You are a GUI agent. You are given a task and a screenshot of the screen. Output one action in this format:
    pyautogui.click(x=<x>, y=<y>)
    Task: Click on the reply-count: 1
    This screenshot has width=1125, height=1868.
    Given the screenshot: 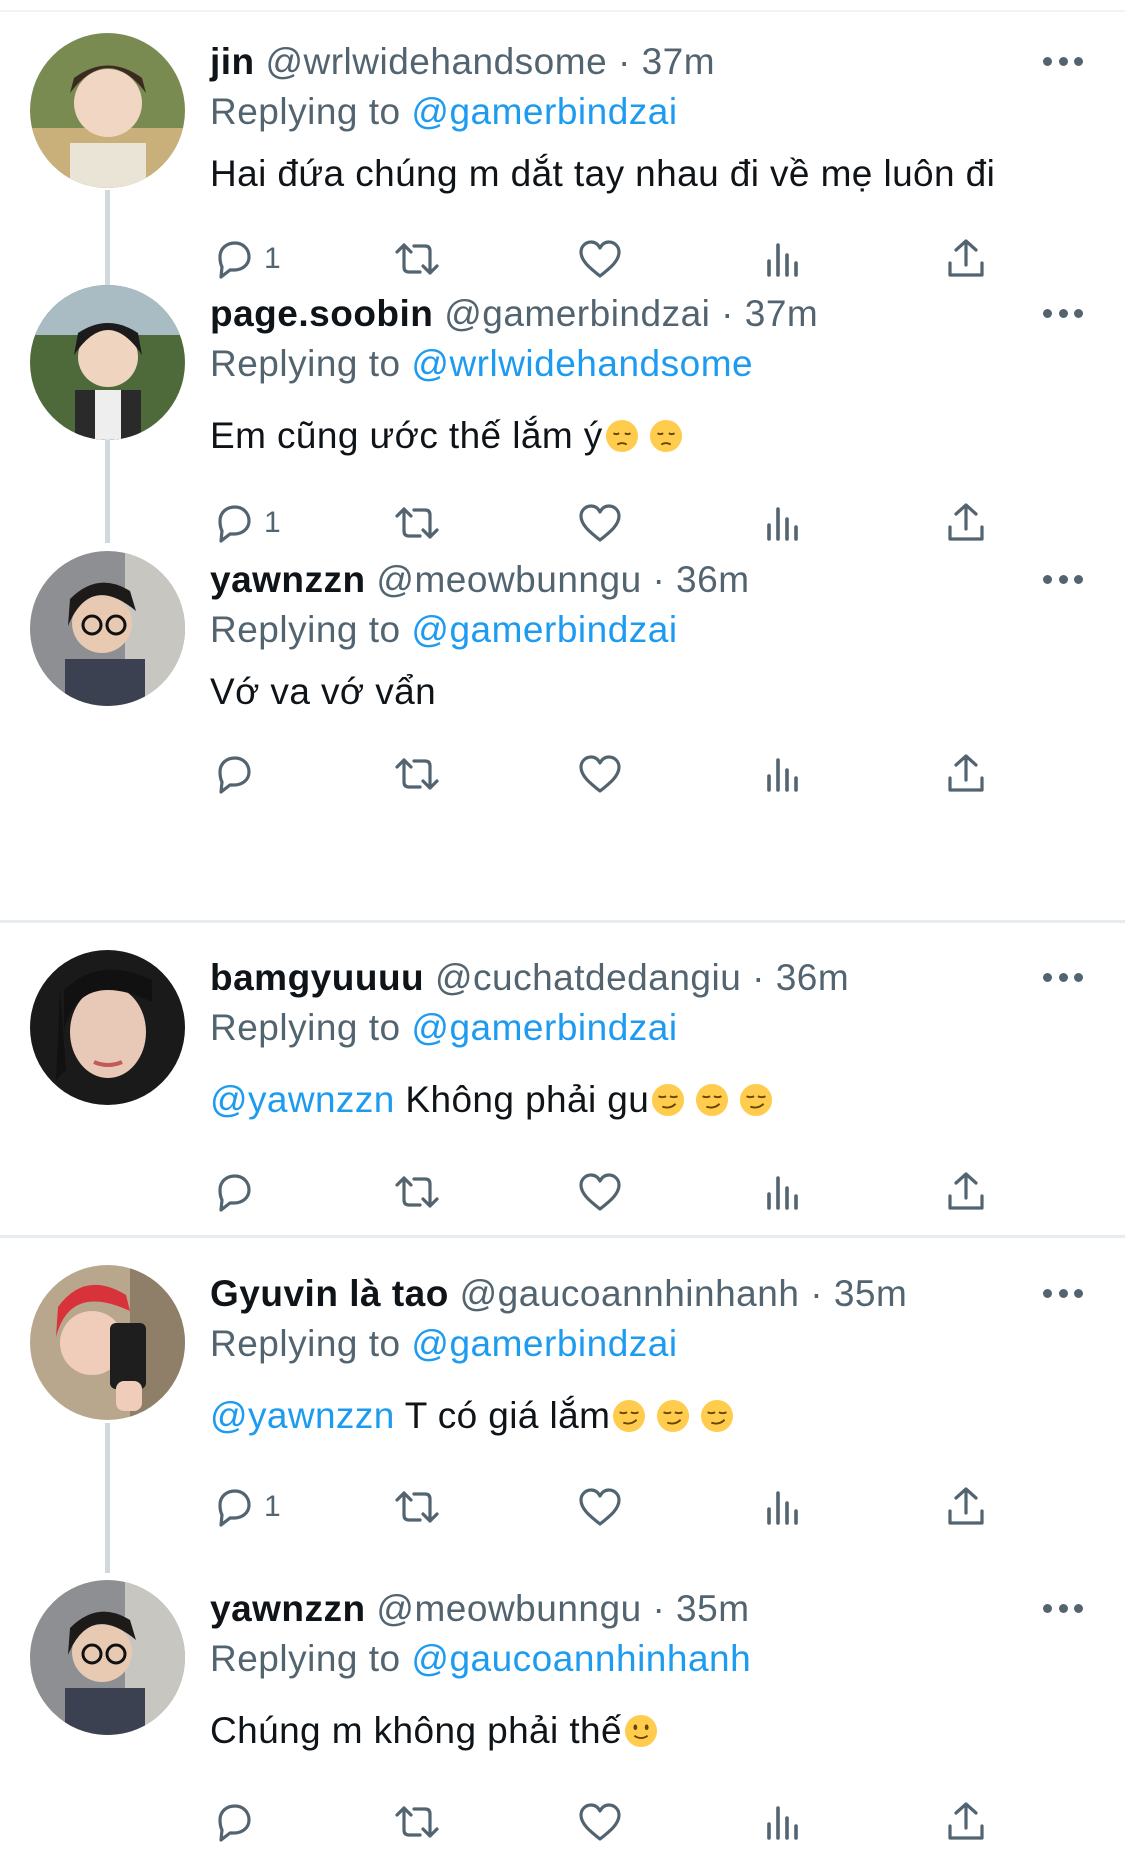 What is the action you would take?
    pyautogui.click(x=272, y=1506)
    